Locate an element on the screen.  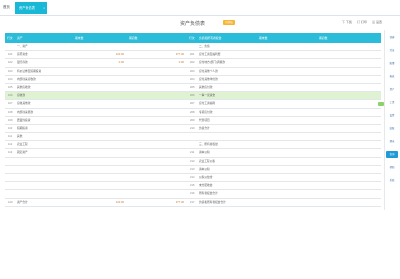
table-row: 101 货币资金 120.00 377.00 201 应付工资及福利费 is located at coordinates (193, 55).